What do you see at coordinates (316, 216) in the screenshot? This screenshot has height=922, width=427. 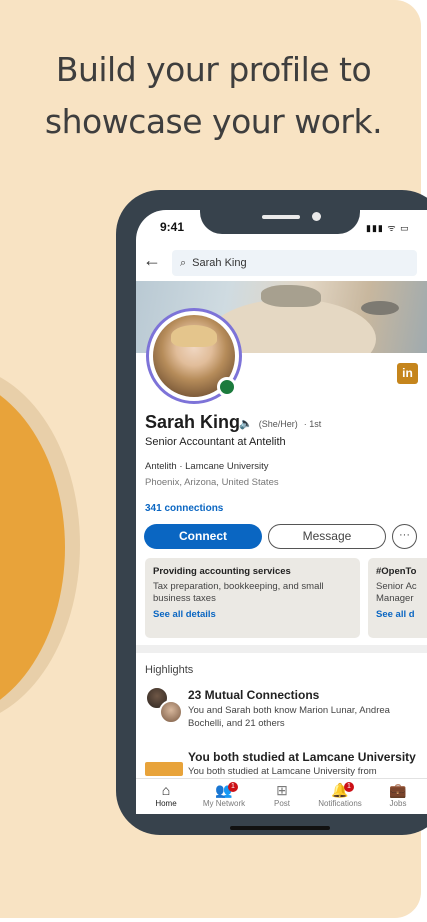 I see `front-camera` at bounding box center [316, 216].